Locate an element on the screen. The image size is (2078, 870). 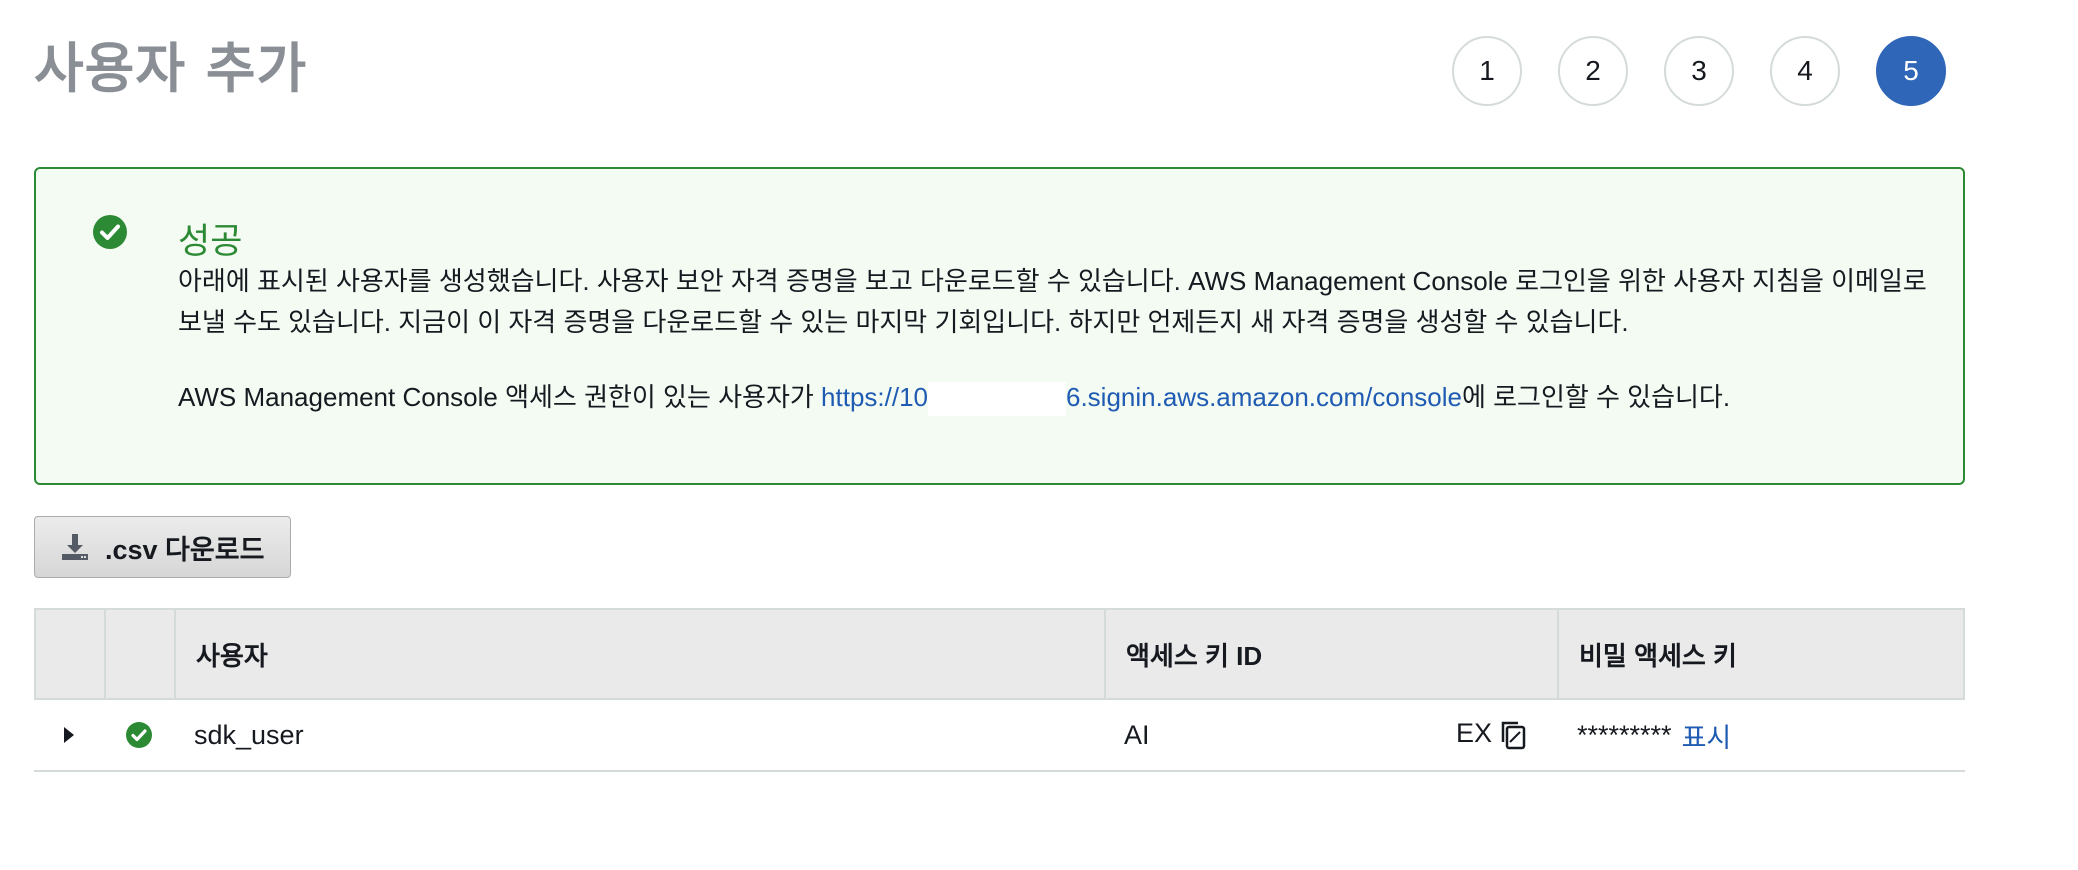
copy-icon is located at coordinates (1513, 735).